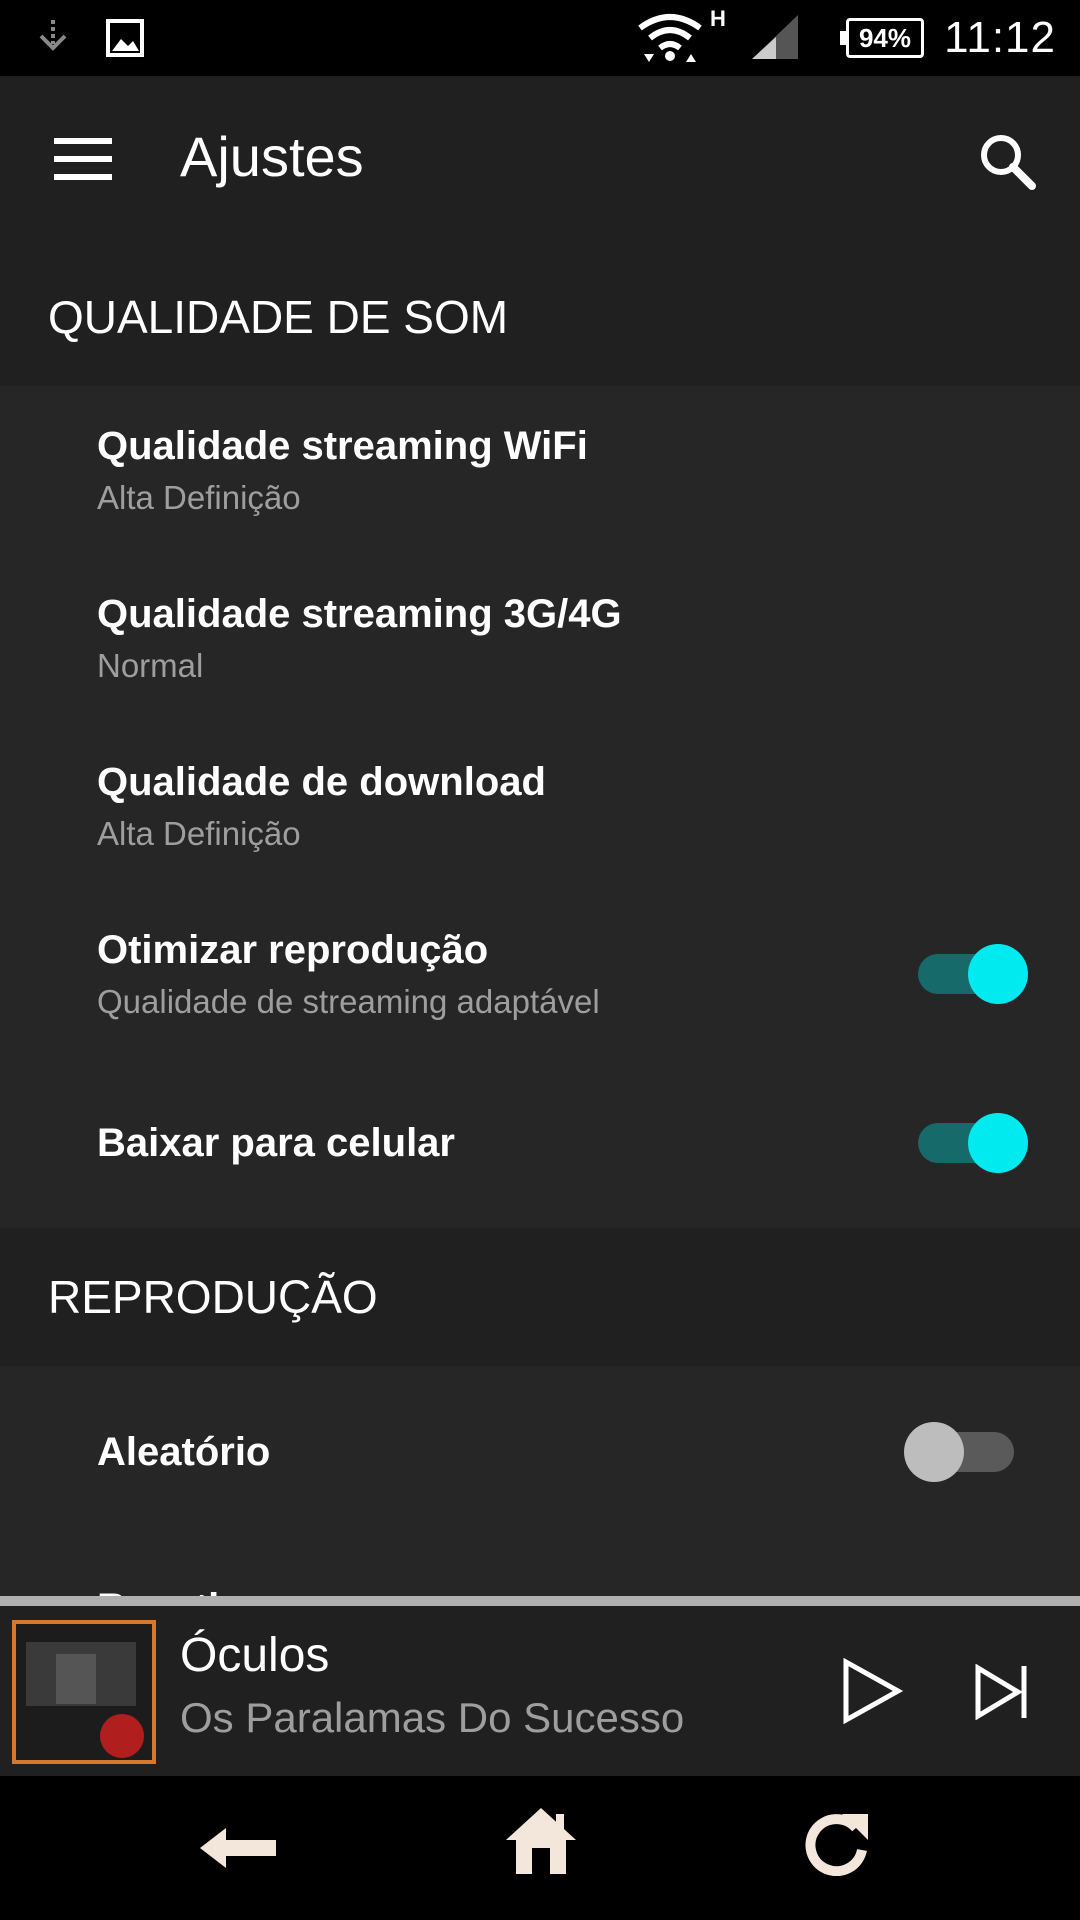  I want to click on playback-progress-bar, so click(540, 1601).